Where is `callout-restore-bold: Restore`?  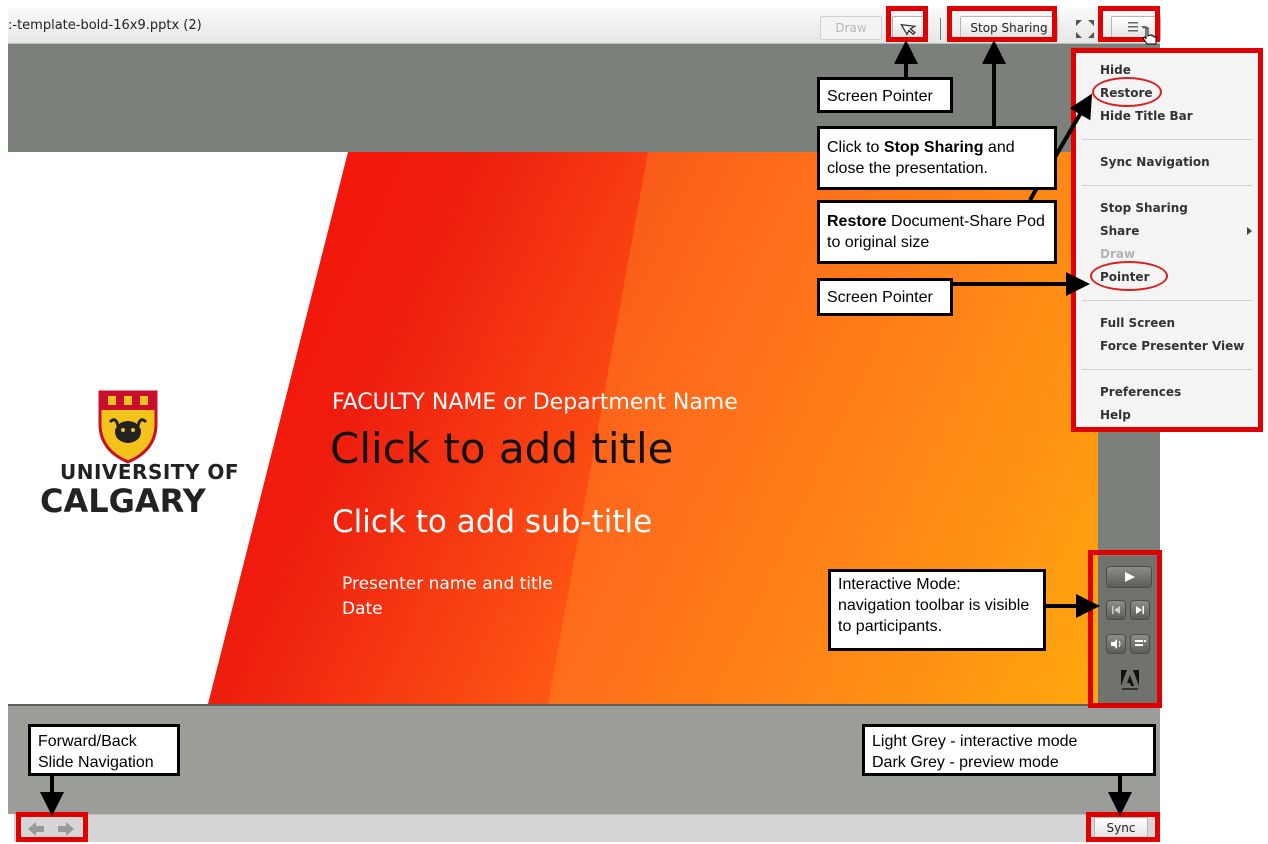
callout-restore-bold: Restore is located at coordinates (857, 221).